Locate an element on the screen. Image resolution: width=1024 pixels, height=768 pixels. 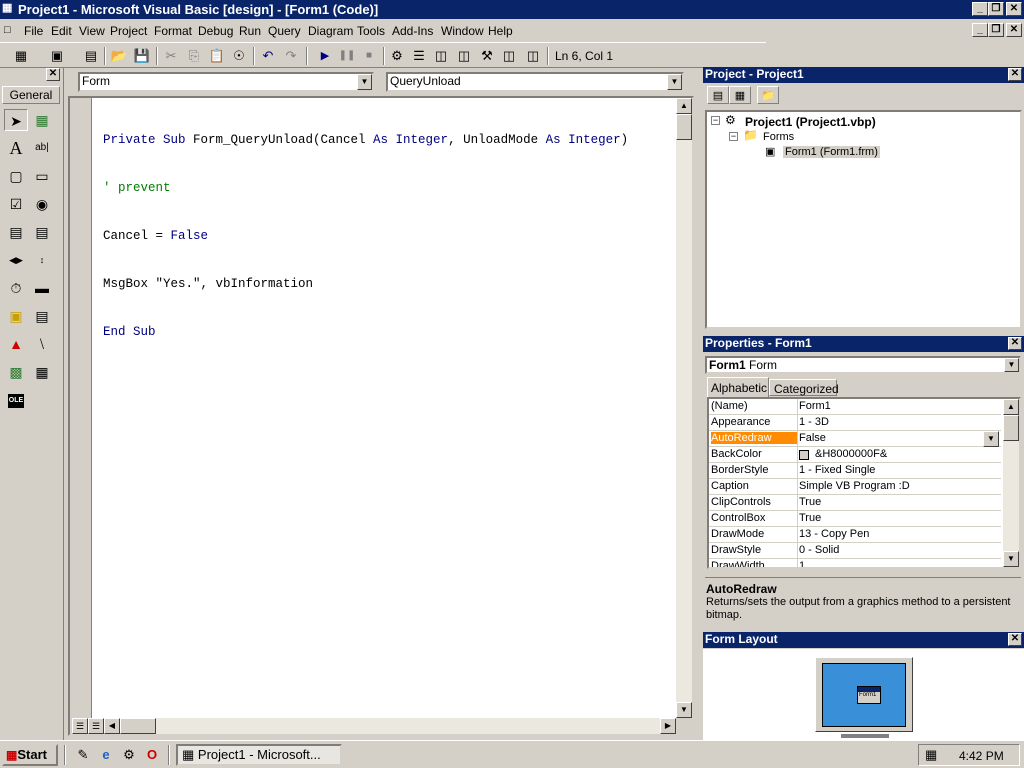
tab-alphabetic: Alphabetic is located at coordinates (738, 387).